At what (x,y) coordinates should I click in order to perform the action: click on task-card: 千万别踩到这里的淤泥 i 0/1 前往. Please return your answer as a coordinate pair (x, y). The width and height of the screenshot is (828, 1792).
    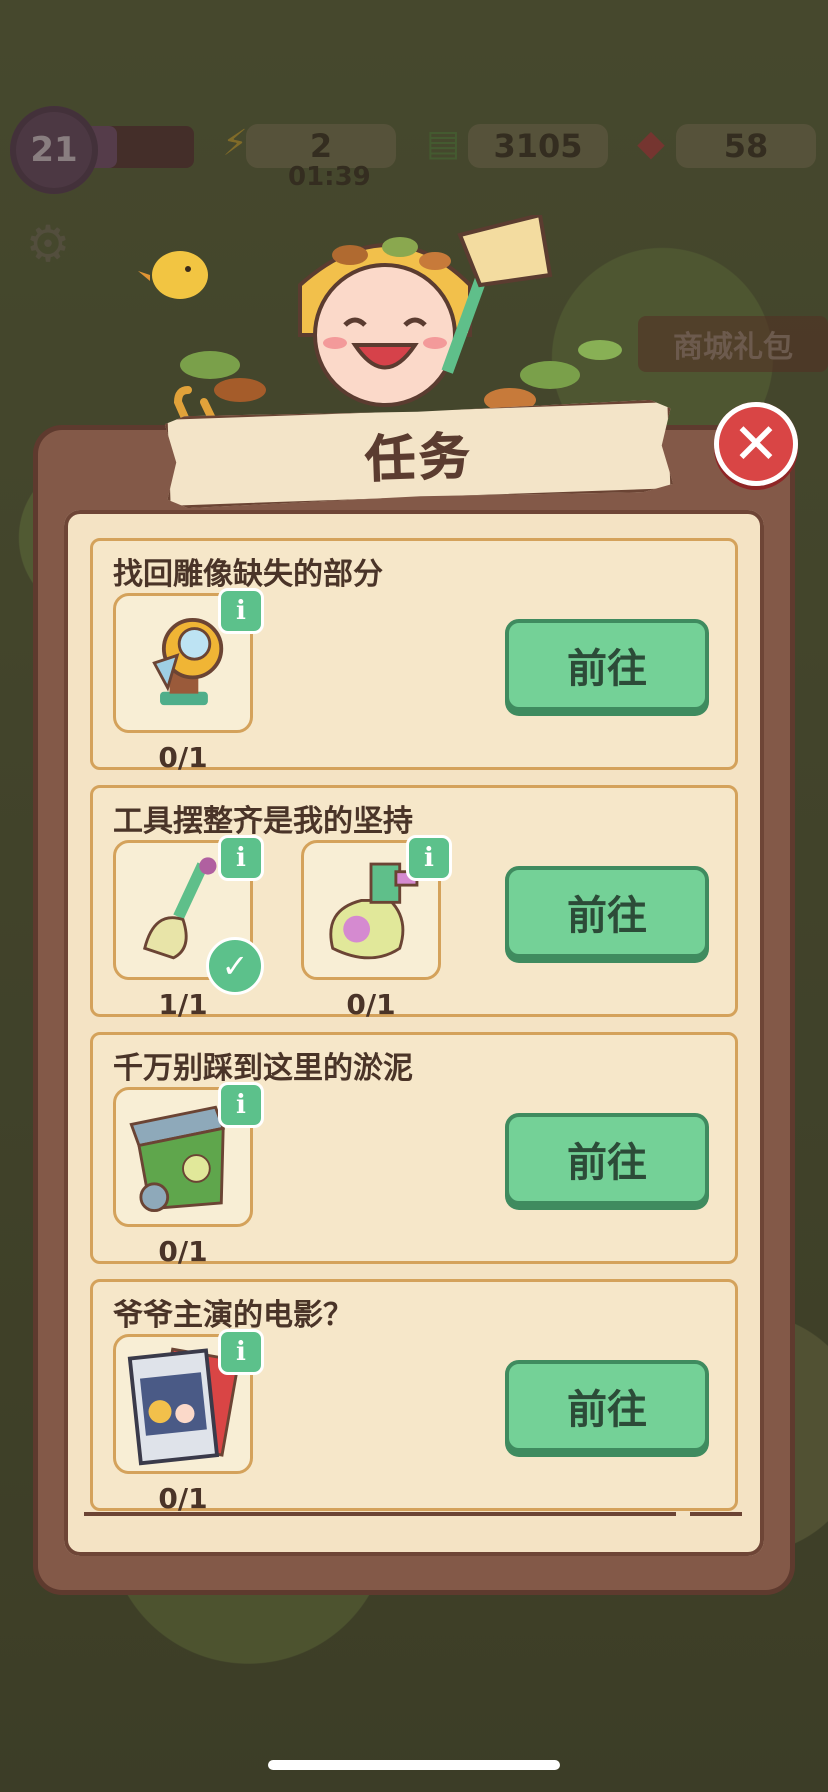
    Looking at the image, I should click on (414, 1150).